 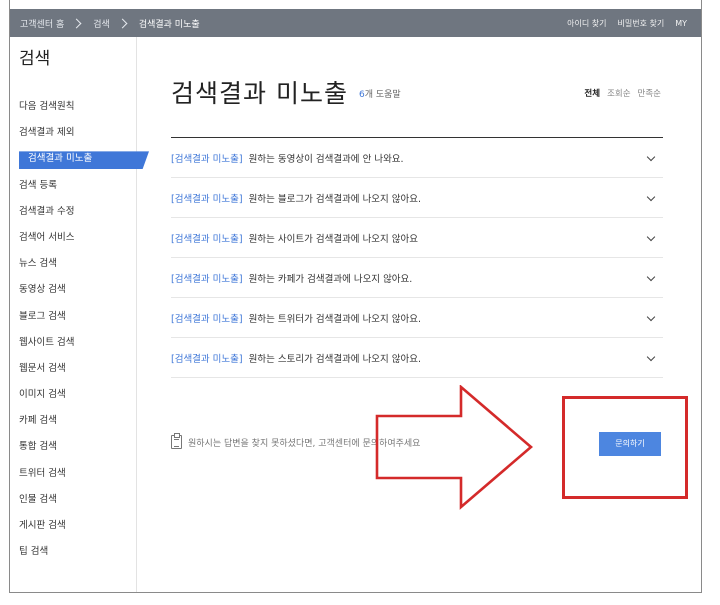 I want to click on sidebar-item: 다음 검색원칙, so click(x=80, y=107).